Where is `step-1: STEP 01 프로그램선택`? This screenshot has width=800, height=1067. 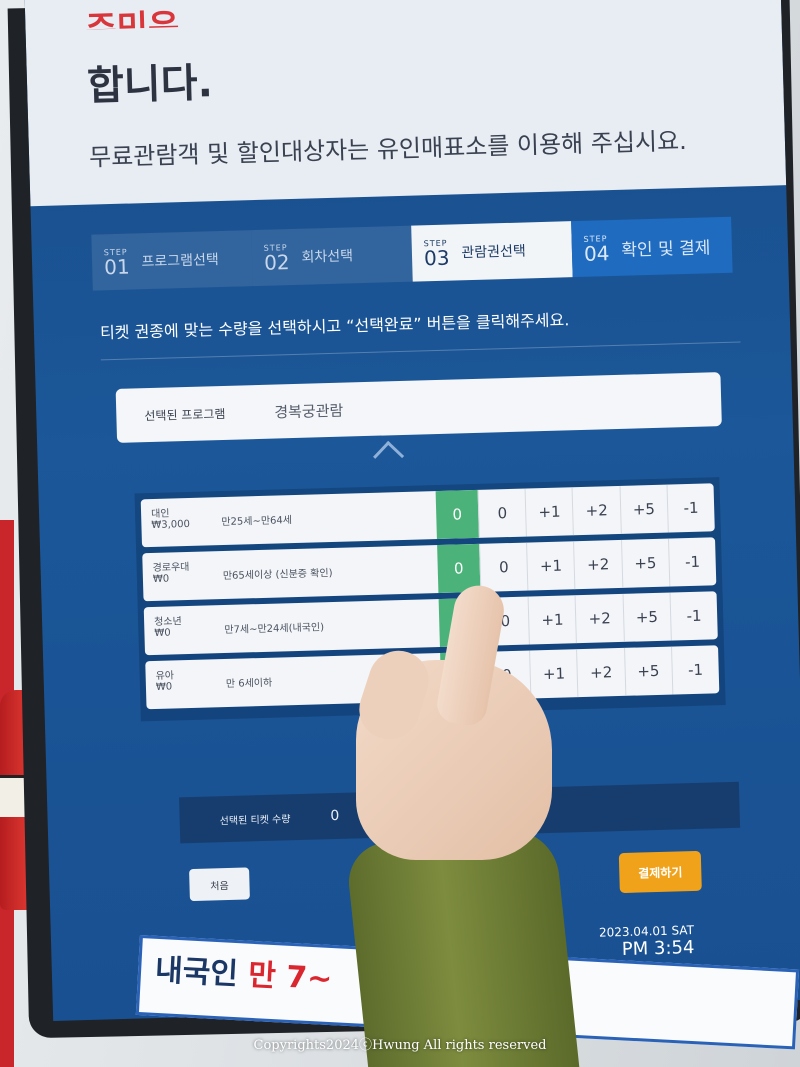
step-1: STEP 01 프로그램선택 is located at coordinates (172, 260).